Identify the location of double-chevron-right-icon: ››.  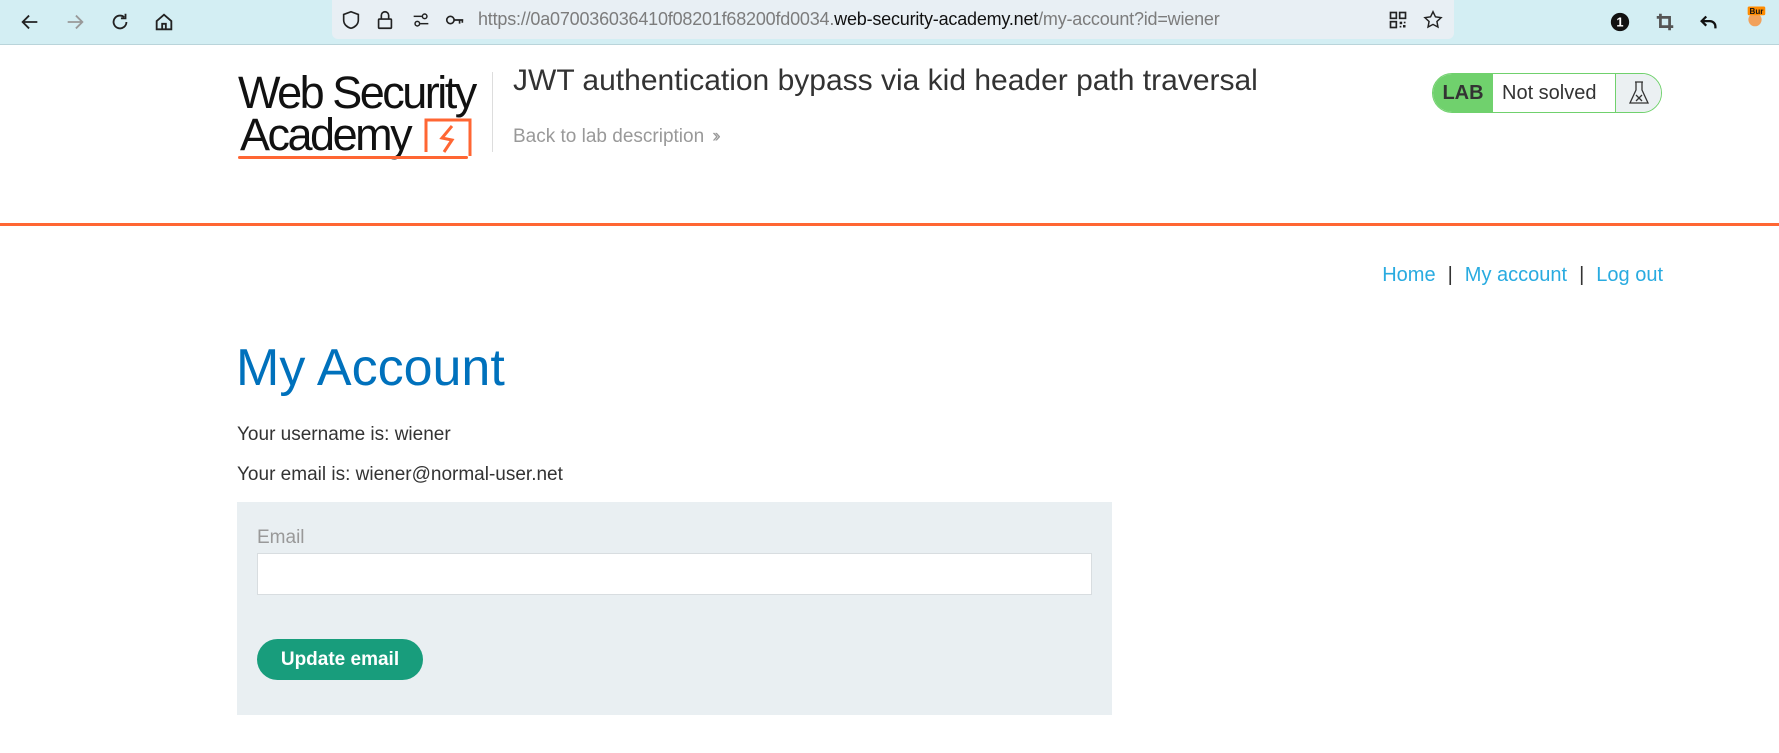
(716, 136).